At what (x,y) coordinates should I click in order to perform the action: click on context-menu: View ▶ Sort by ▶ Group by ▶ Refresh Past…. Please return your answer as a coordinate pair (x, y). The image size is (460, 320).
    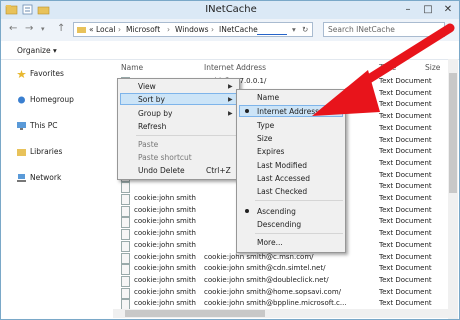
    Looking at the image, I should click on (178, 129).